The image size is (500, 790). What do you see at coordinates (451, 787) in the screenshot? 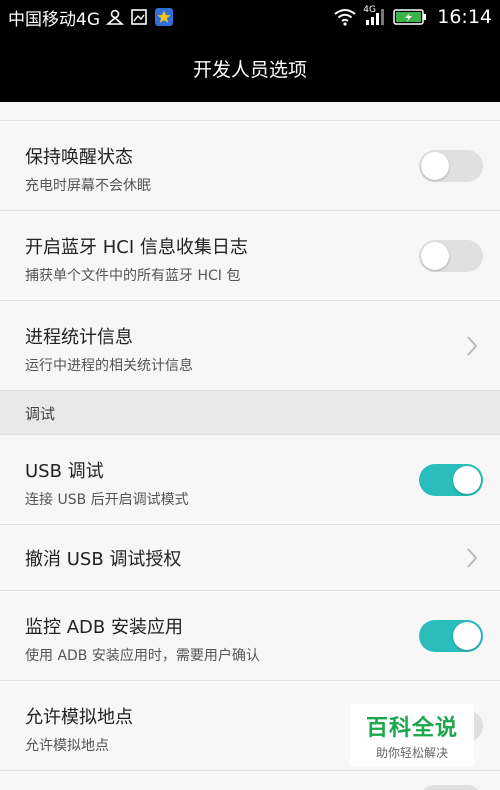
I see `partial-toggle` at bounding box center [451, 787].